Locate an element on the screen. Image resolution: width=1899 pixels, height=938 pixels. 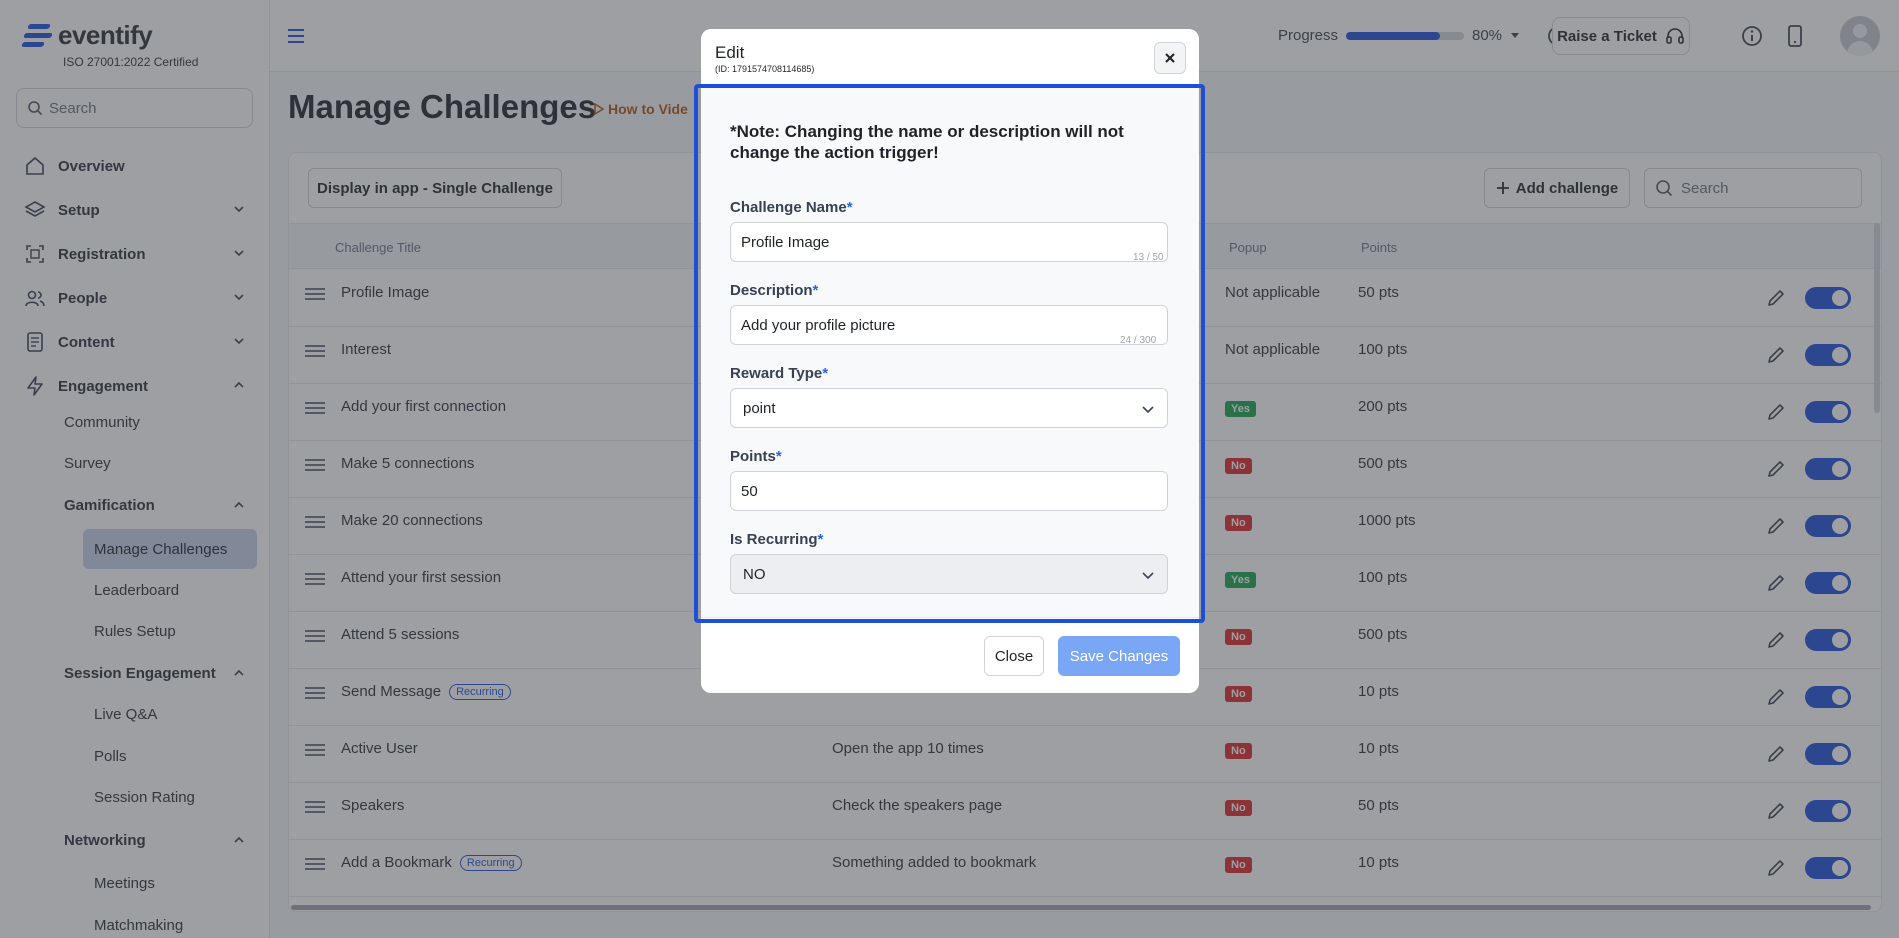
reward-type-label: Reward Type* is located at coordinates (779, 373).